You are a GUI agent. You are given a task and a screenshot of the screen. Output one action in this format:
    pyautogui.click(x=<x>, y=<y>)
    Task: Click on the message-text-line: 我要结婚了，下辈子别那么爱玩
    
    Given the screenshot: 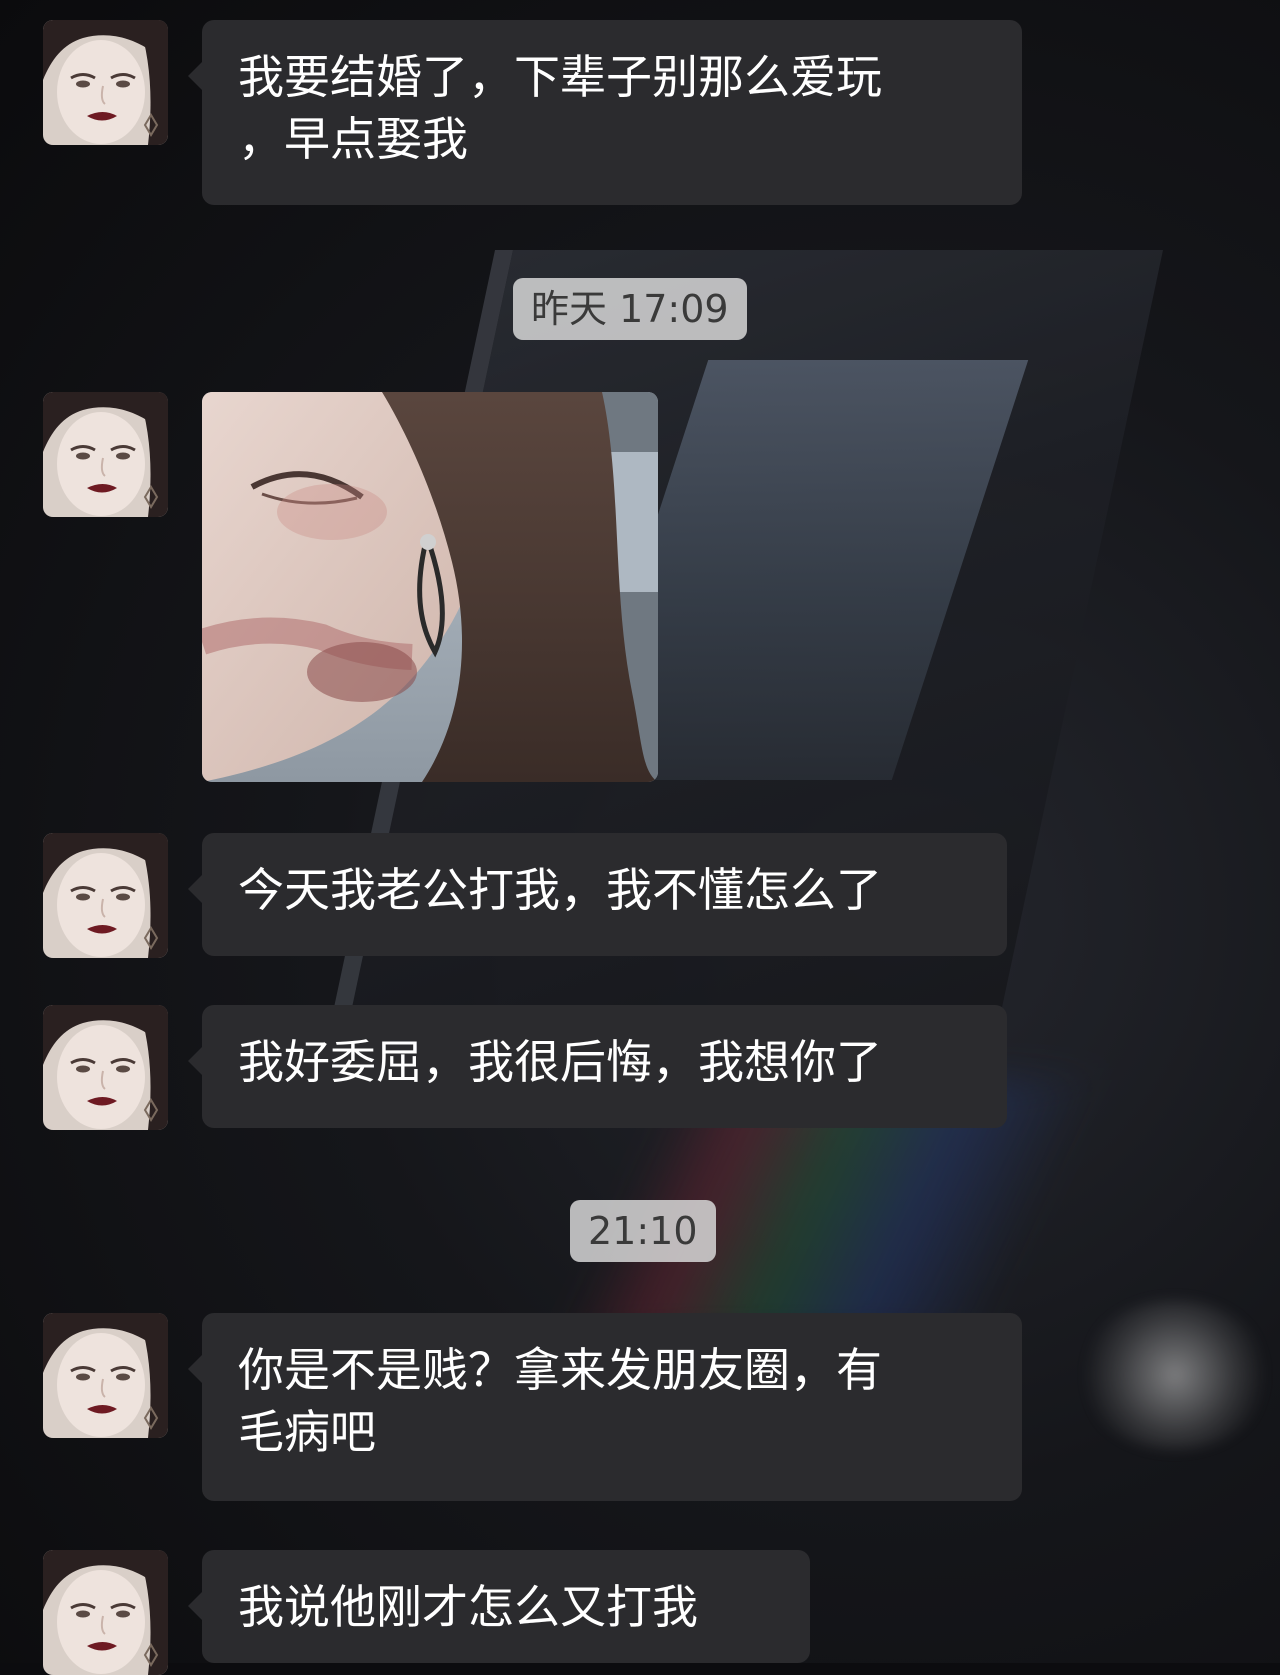 What is the action you would take?
    pyautogui.click(x=560, y=77)
    